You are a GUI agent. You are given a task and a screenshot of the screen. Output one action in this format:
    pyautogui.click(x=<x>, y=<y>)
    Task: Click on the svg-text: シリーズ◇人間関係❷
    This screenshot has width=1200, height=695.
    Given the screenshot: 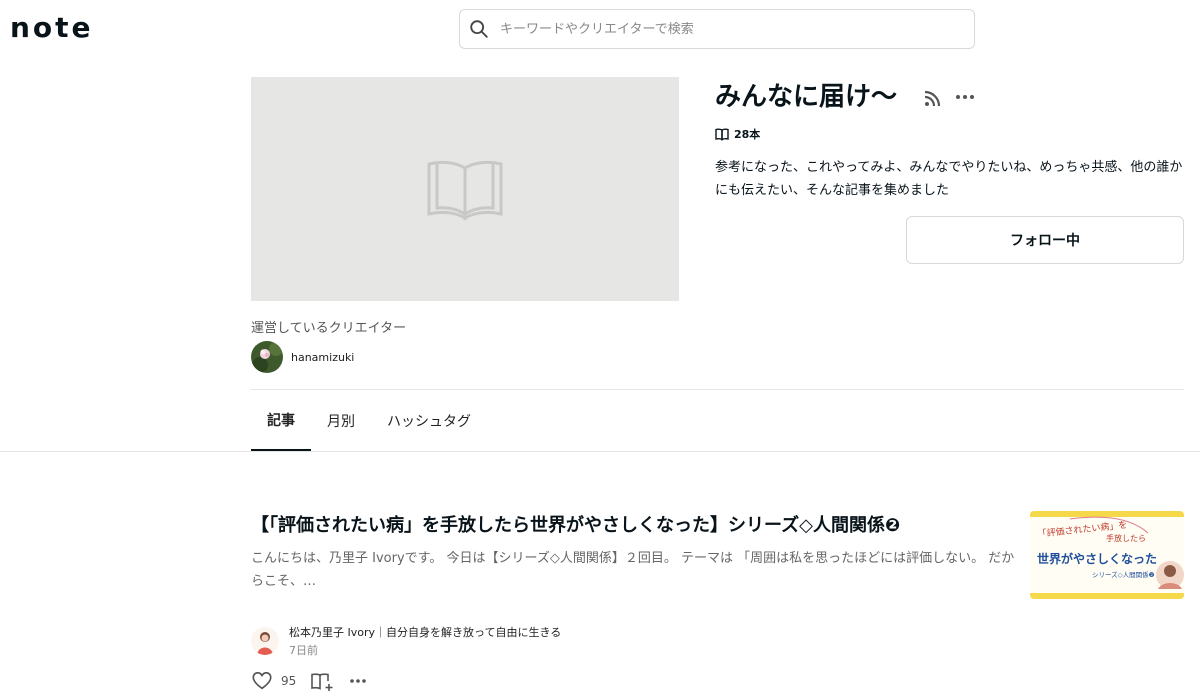 What is the action you would take?
    pyautogui.click(x=1123, y=574)
    